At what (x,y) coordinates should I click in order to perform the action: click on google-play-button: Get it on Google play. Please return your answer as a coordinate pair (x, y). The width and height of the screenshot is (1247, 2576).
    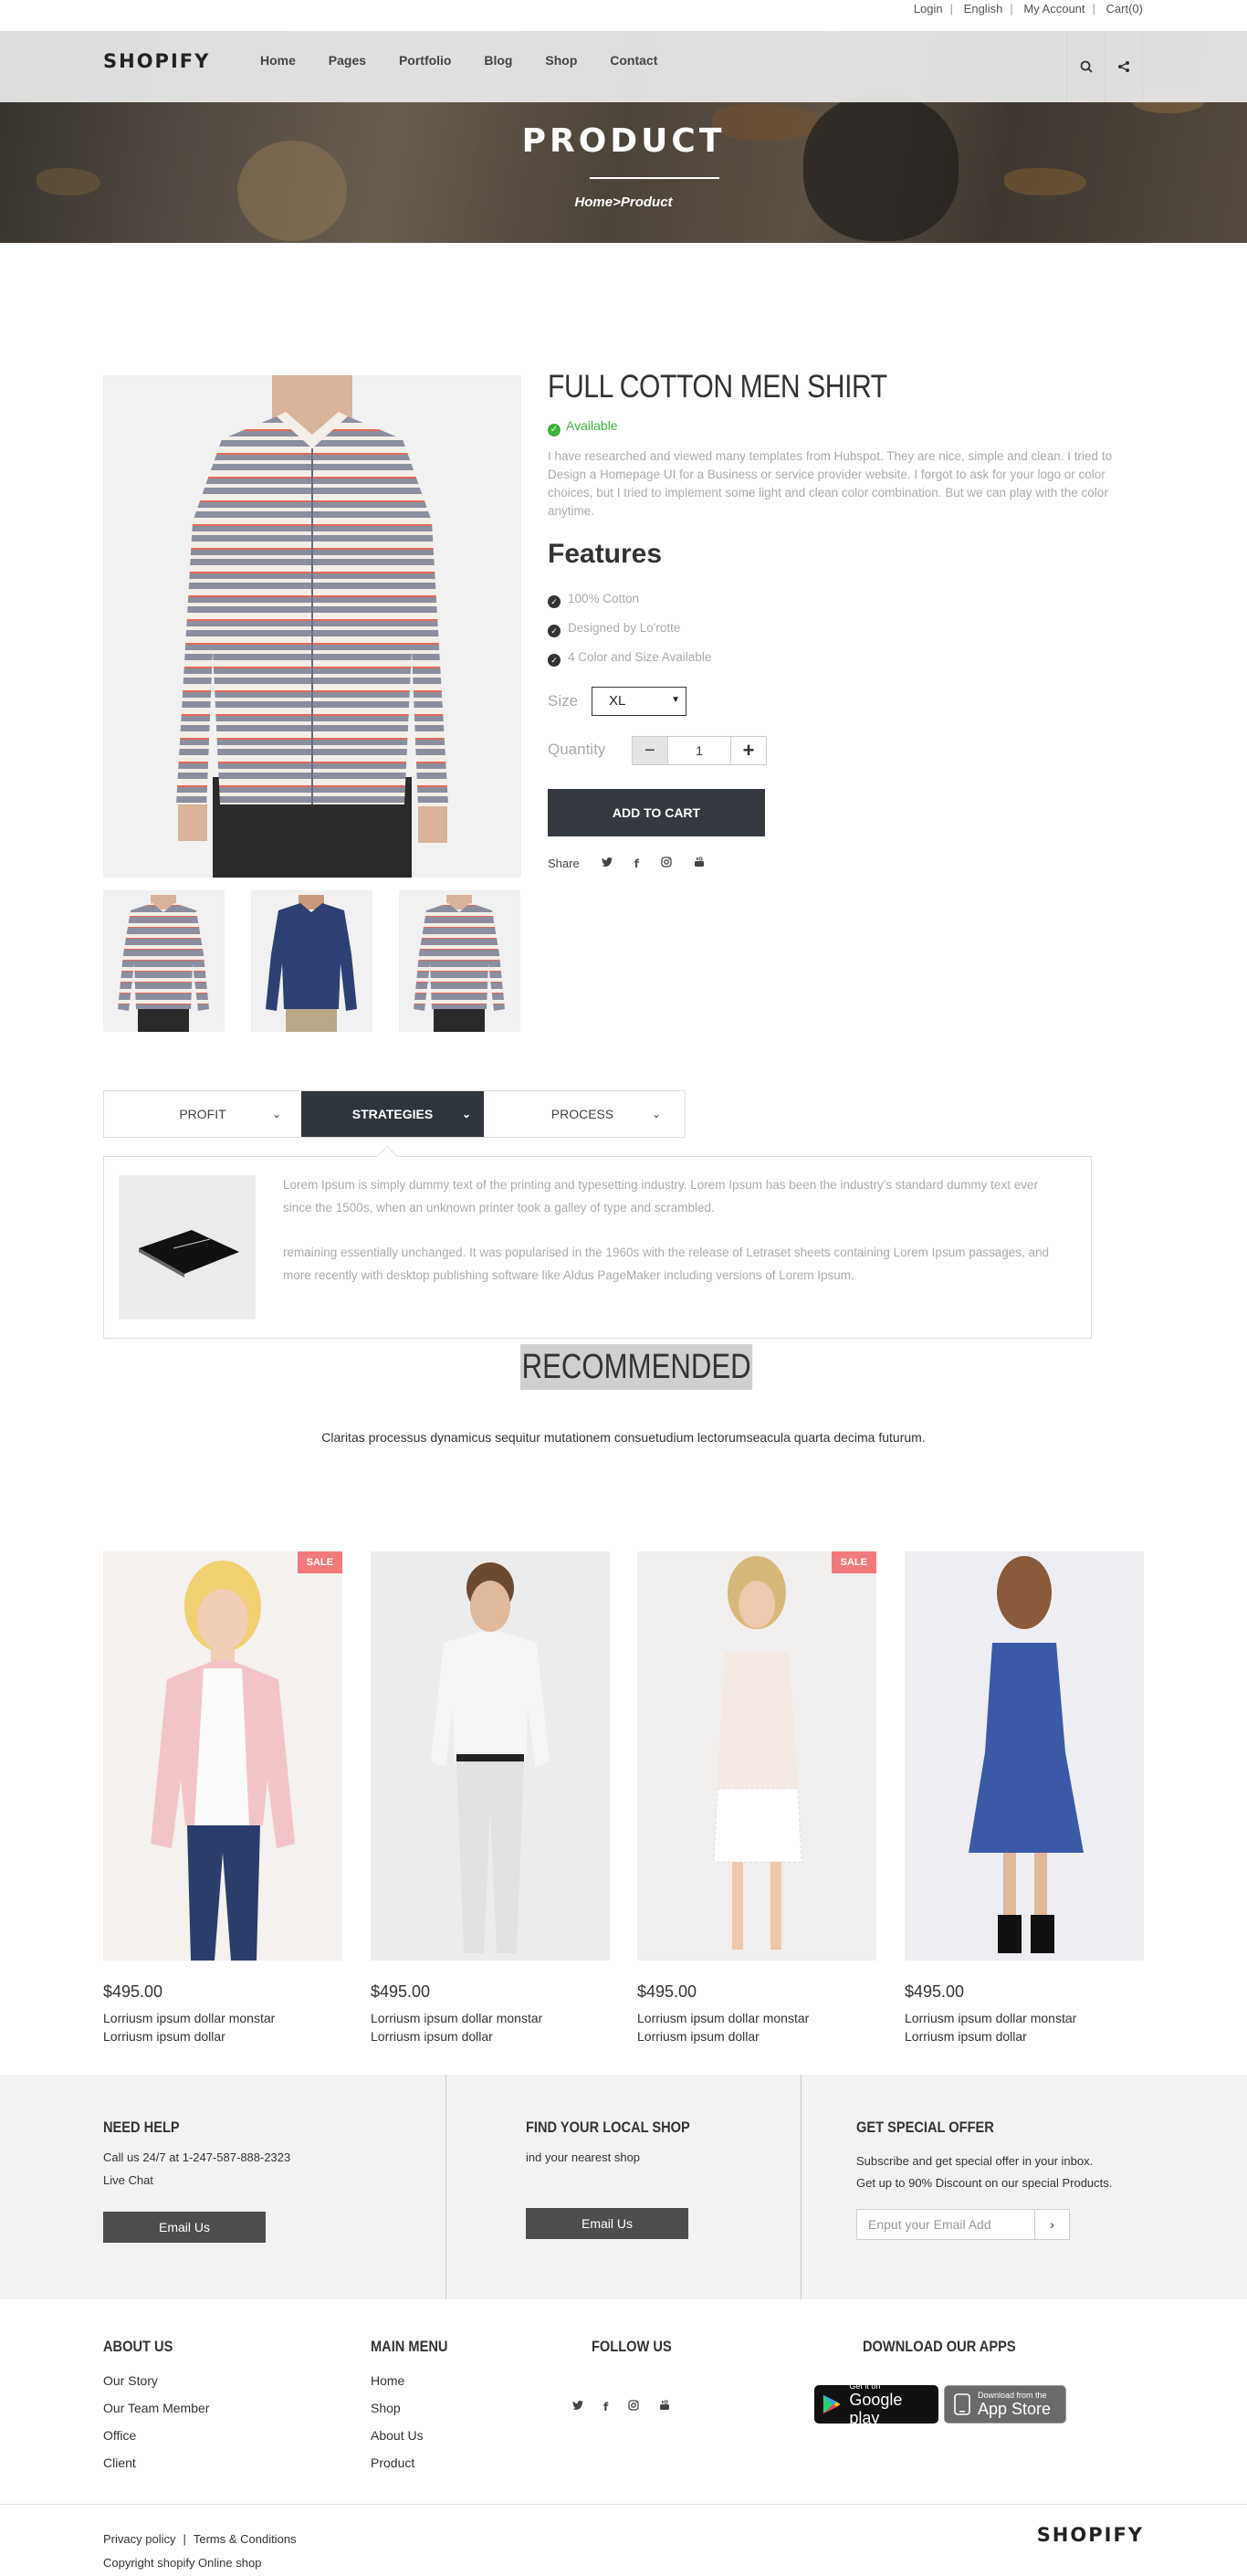
    Looking at the image, I should click on (876, 2404).